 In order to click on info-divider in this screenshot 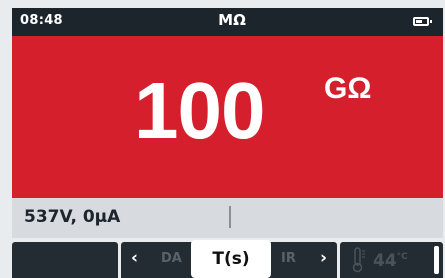, I will do `click(230, 217)`.